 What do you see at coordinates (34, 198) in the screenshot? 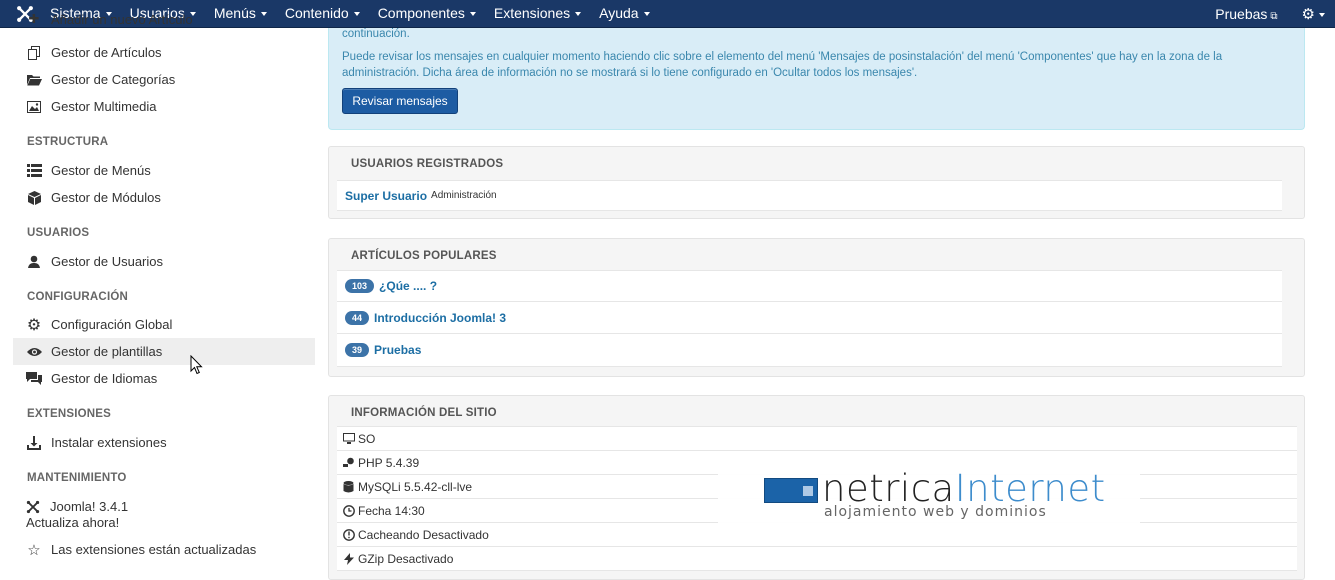
I see `cube-icon` at bounding box center [34, 198].